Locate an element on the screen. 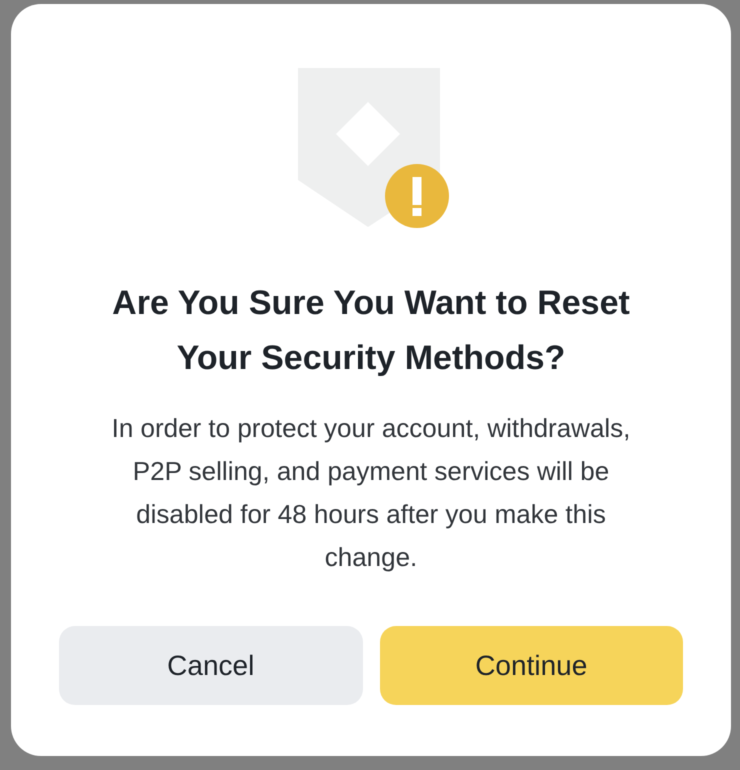 The height and width of the screenshot is (770, 740). cancel-button: Cancel is located at coordinates (210, 665).